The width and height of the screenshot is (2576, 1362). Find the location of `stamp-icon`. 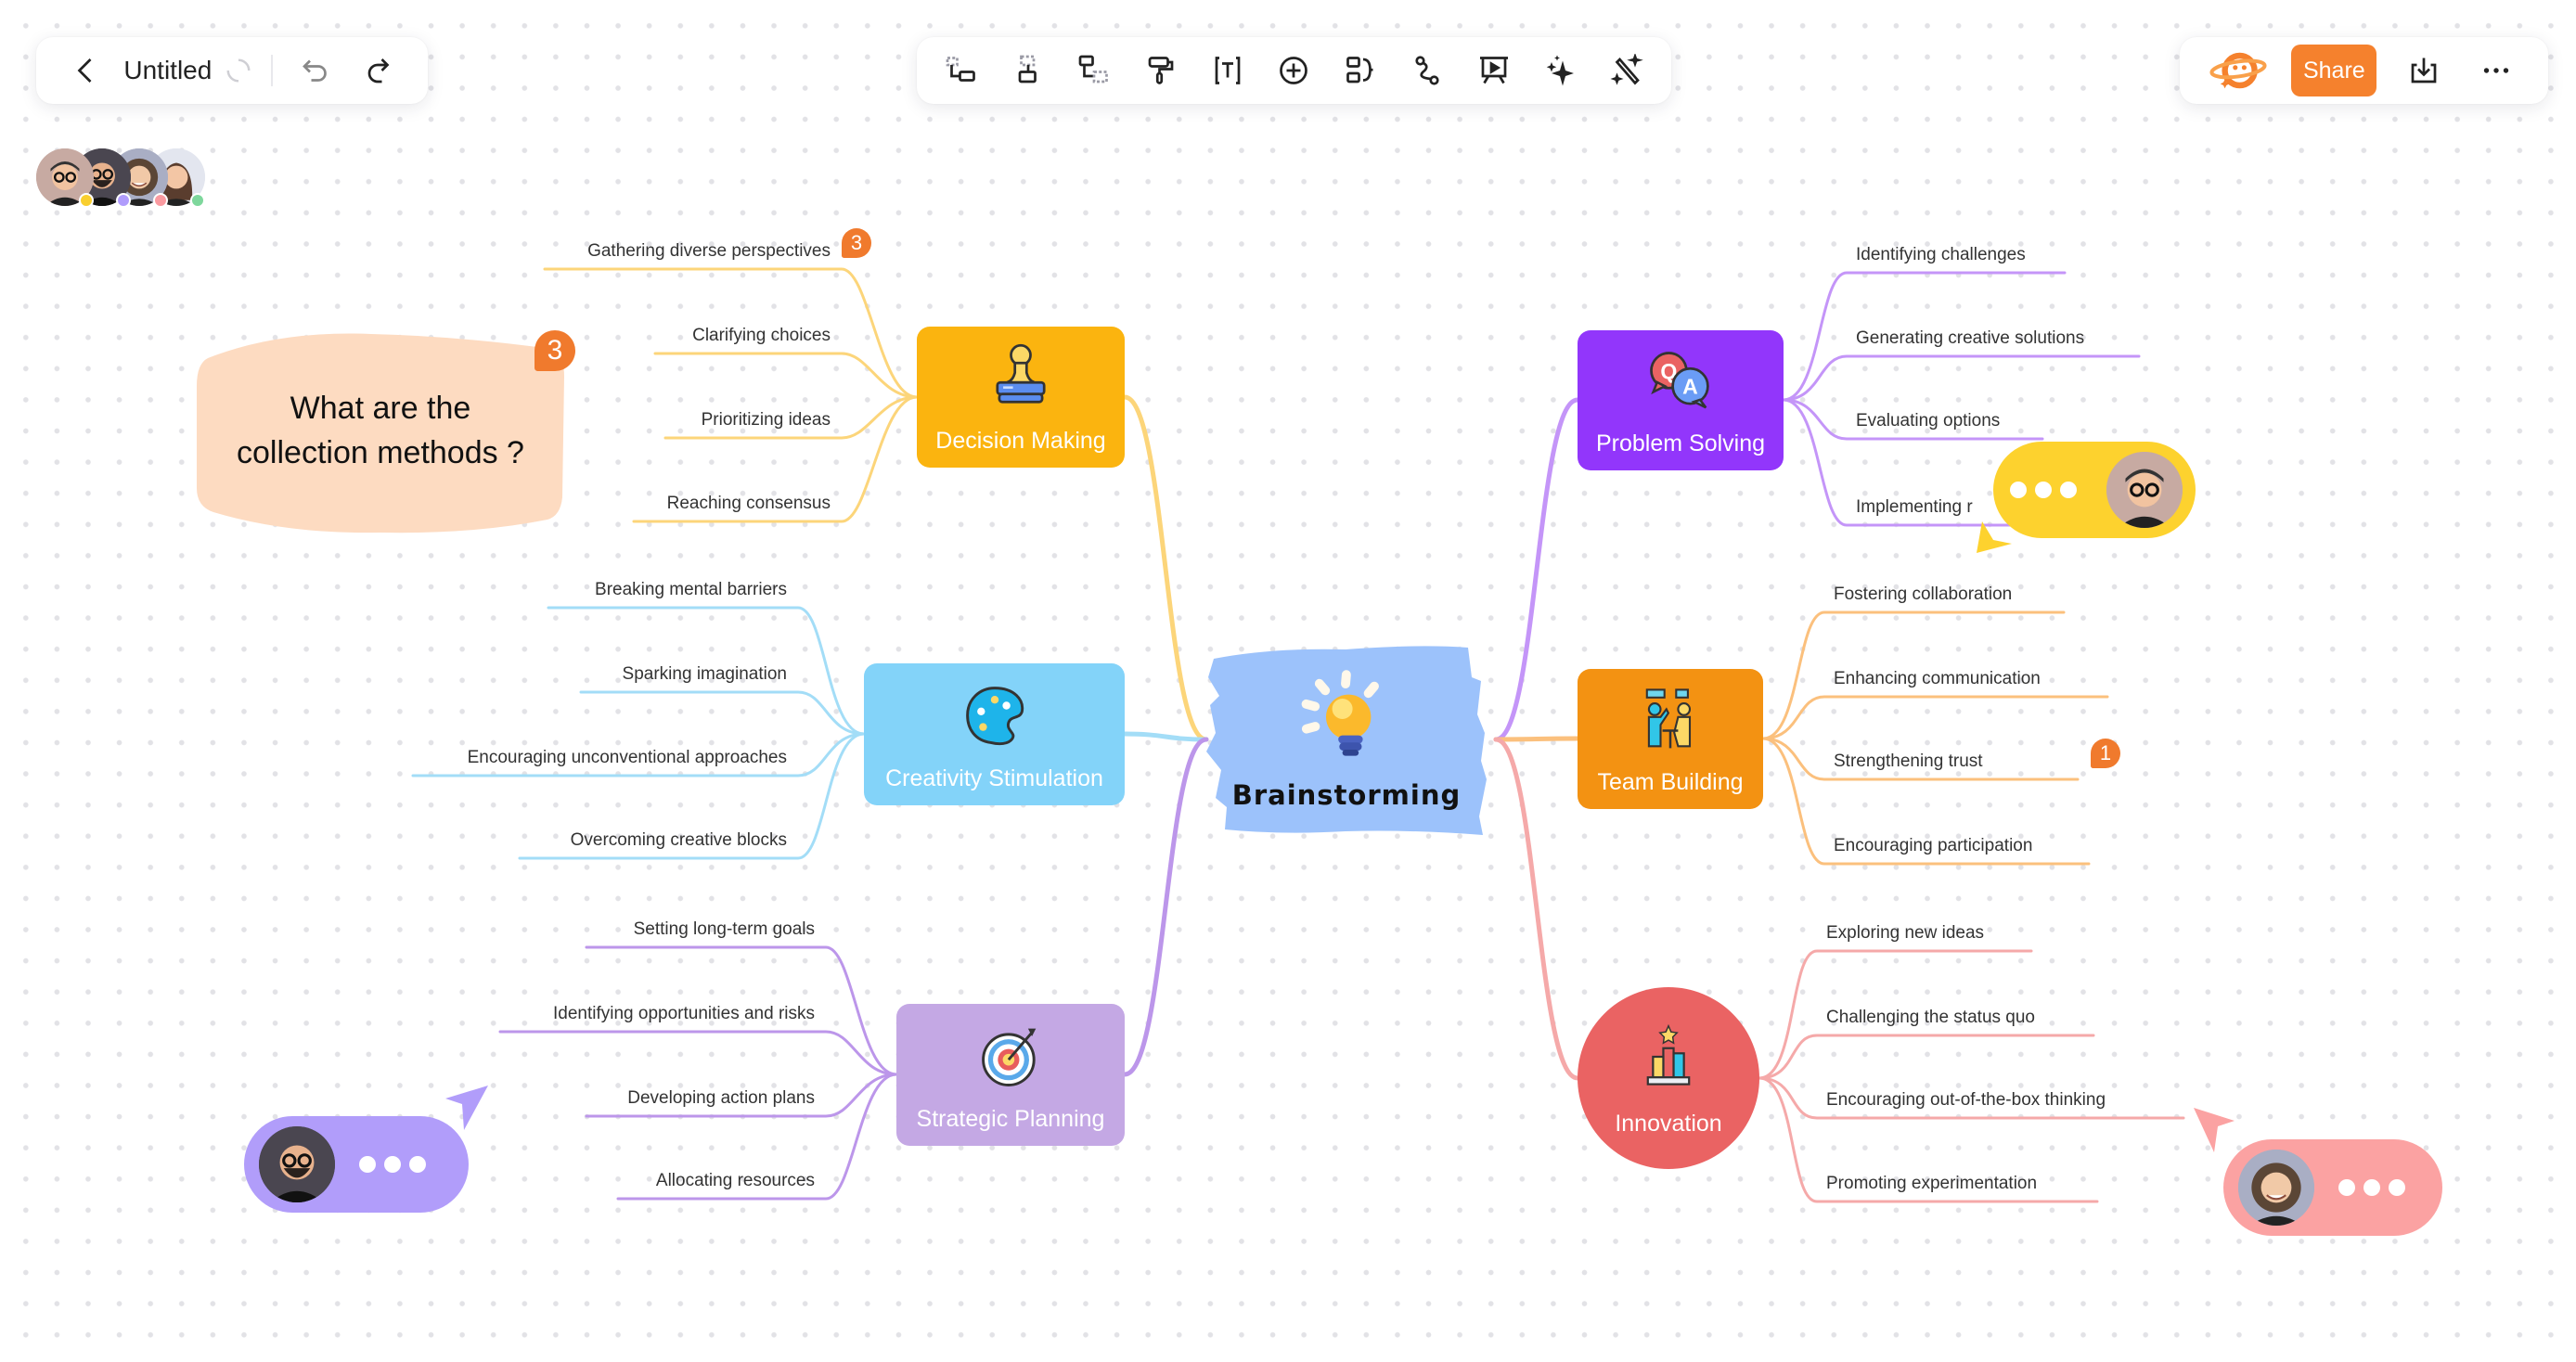

stamp-icon is located at coordinates (1021, 373).